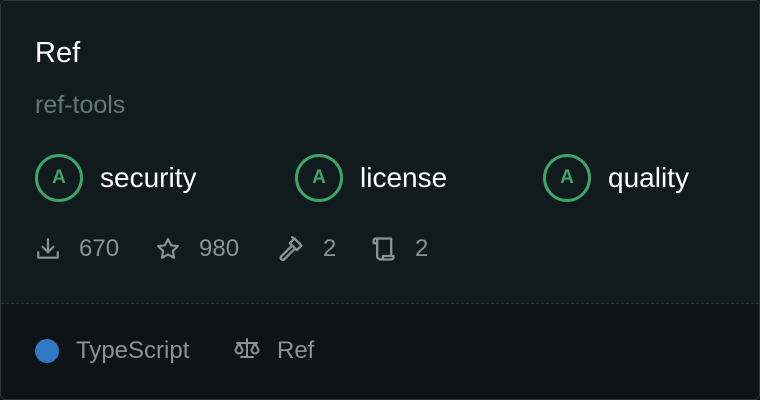 The width and height of the screenshot is (760, 400). I want to click on score-license: A license, so click(371, 178).